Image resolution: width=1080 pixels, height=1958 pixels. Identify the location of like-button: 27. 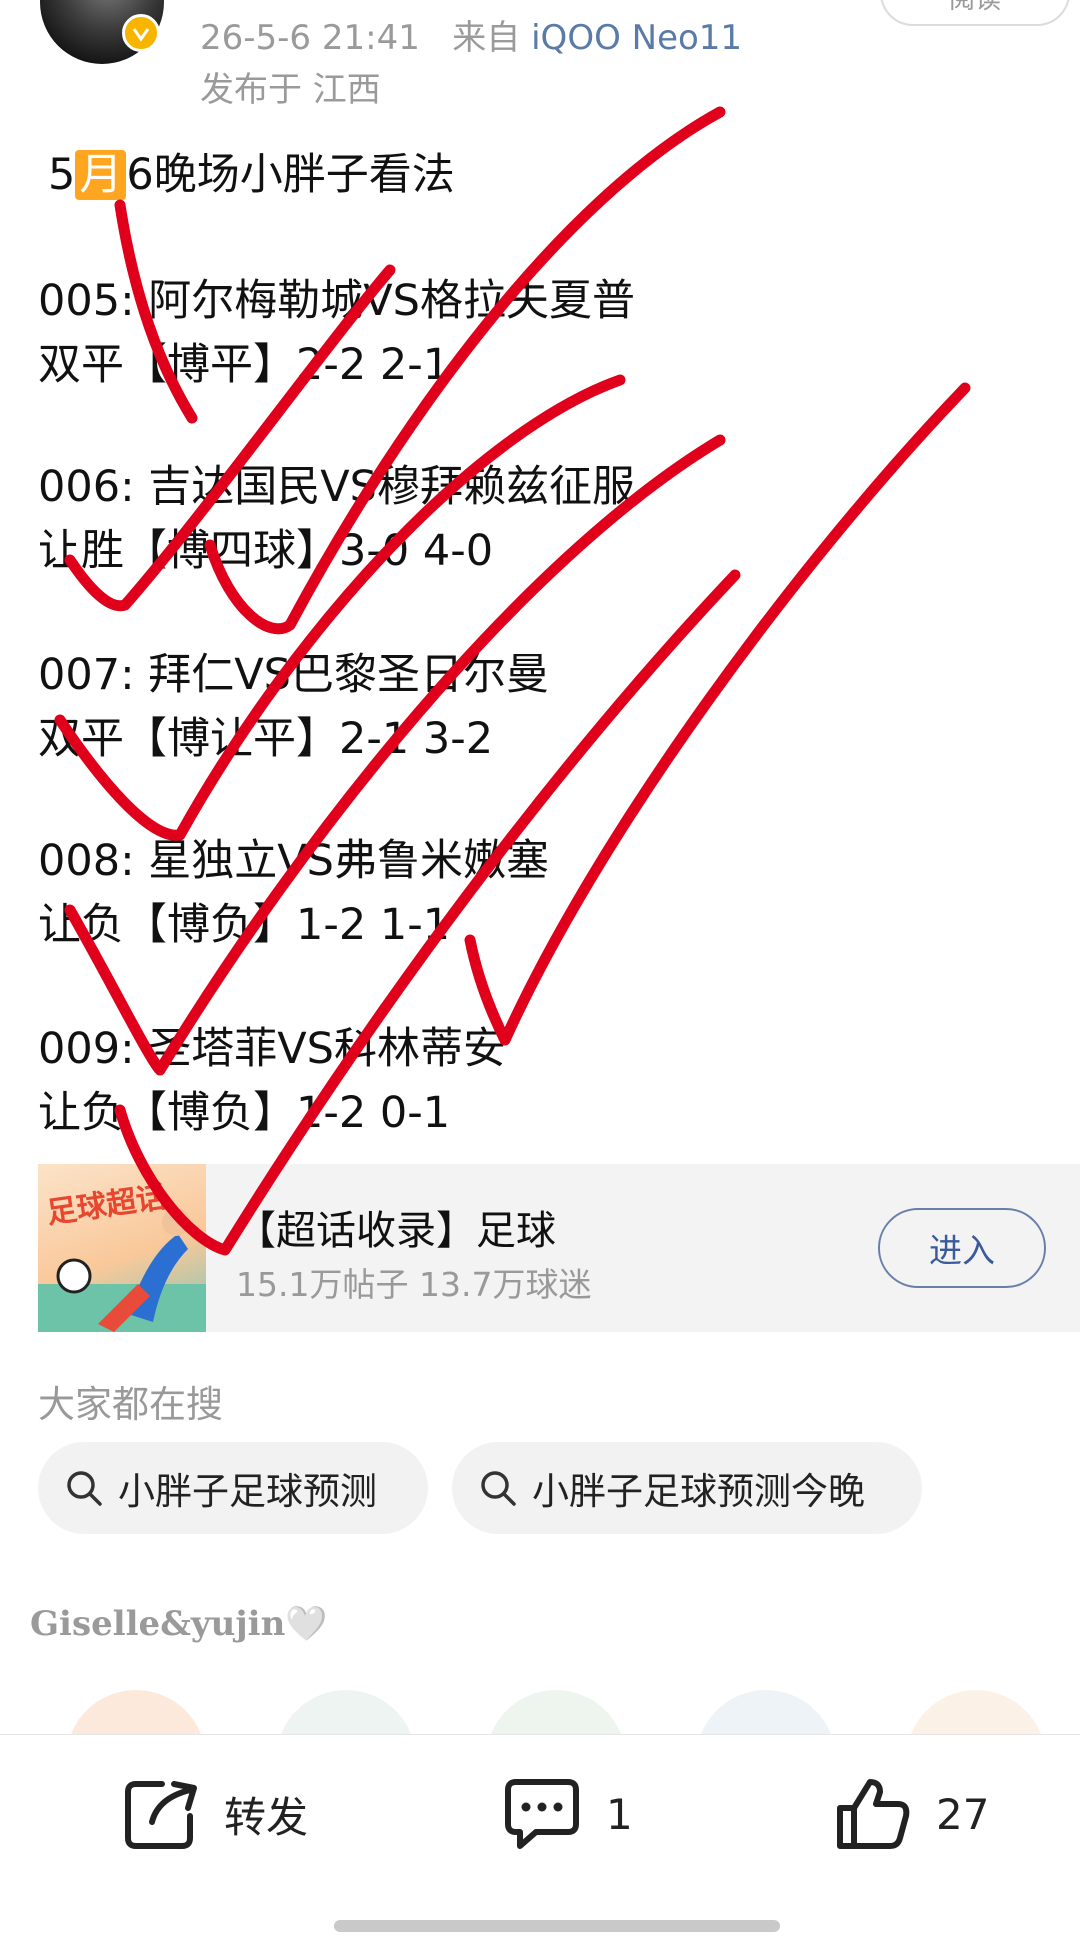
(911, 1814).